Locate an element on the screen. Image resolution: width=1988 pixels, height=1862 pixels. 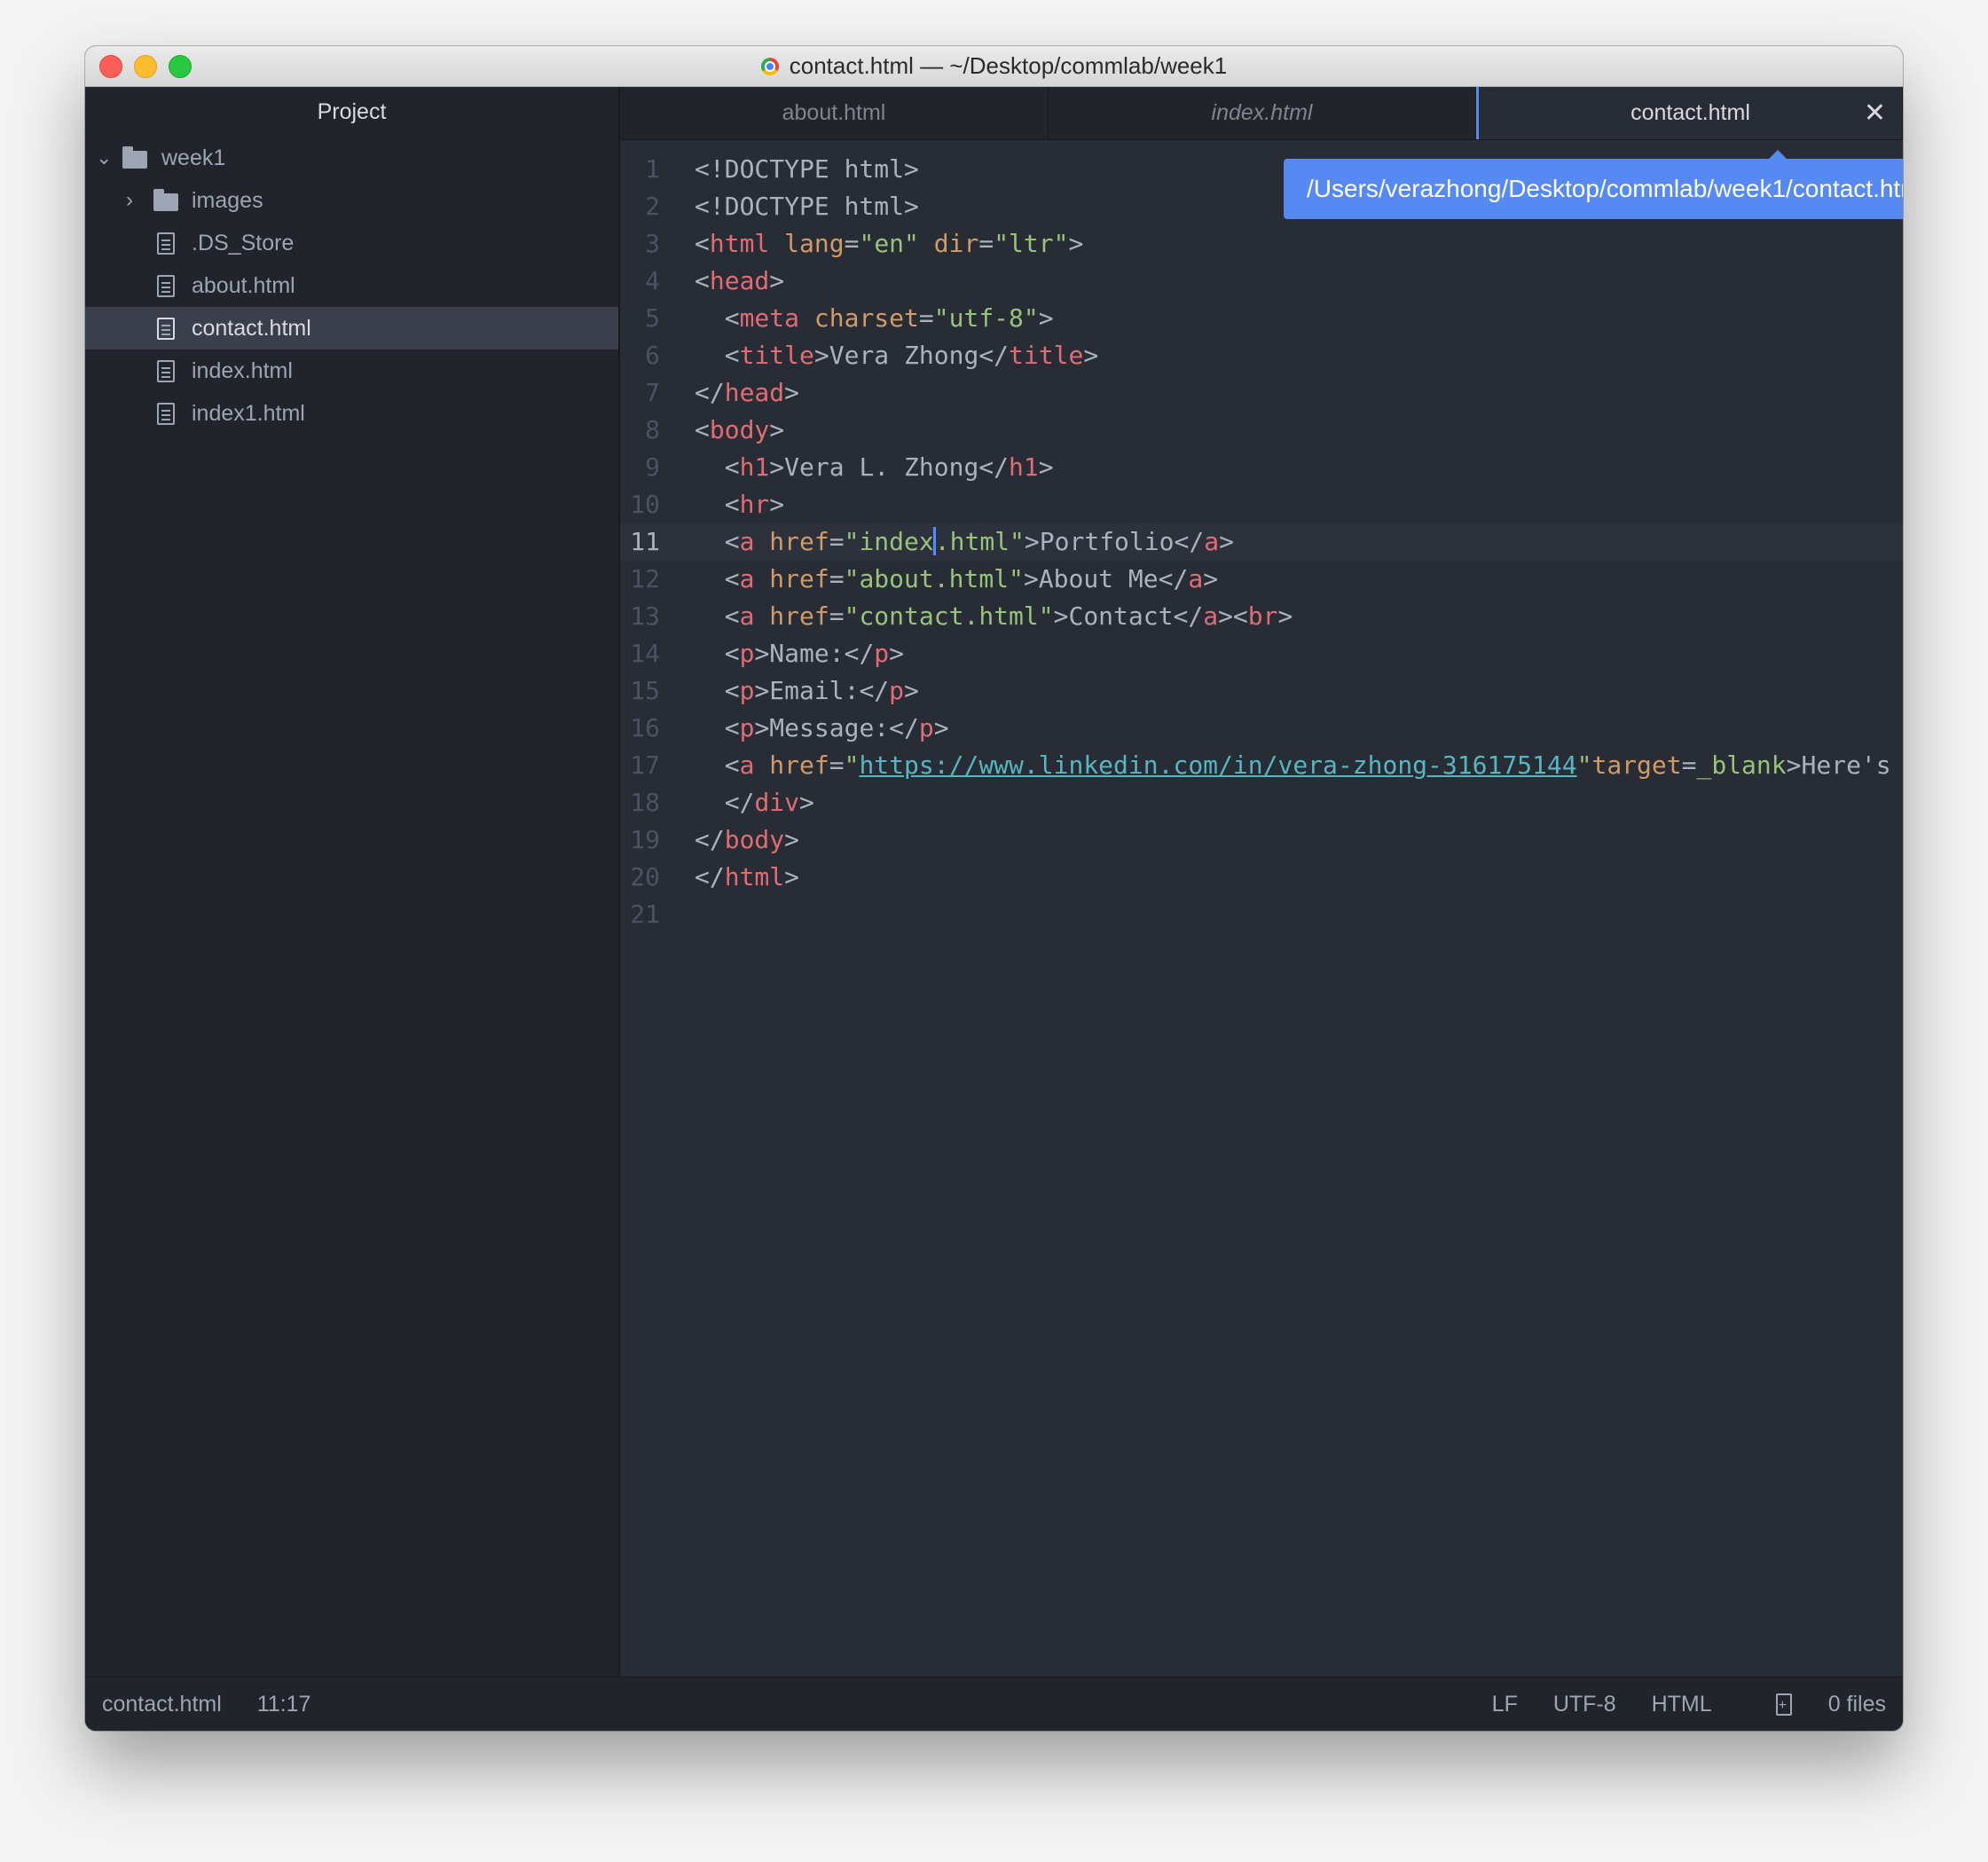
tree-item-label: about.html is located at coordinates (243, 285).